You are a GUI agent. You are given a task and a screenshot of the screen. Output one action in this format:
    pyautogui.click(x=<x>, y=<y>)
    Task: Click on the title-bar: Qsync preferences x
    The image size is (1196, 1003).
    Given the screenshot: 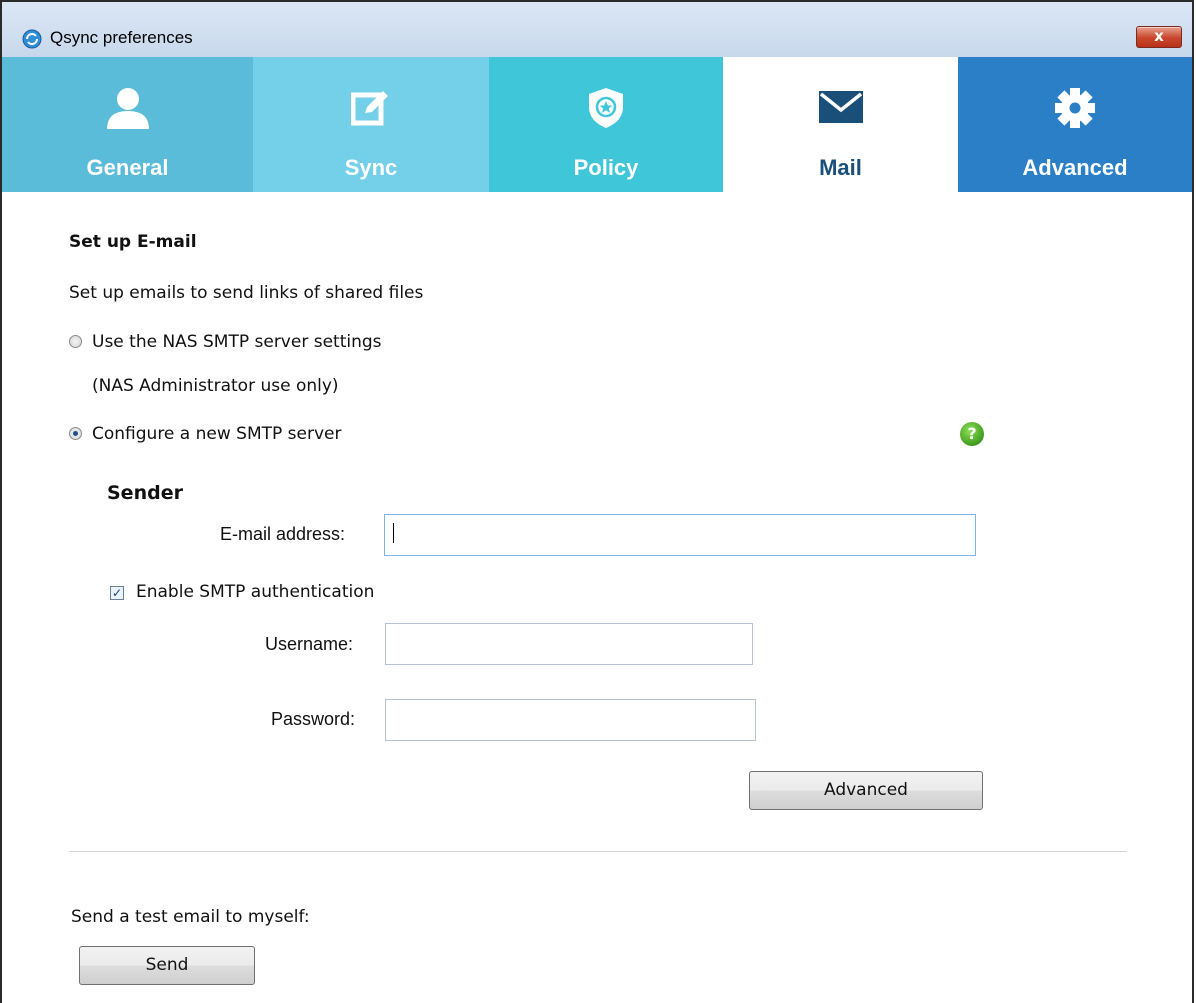 What is the action you would take?
    pyautogui.click(x=597, y=30)
    